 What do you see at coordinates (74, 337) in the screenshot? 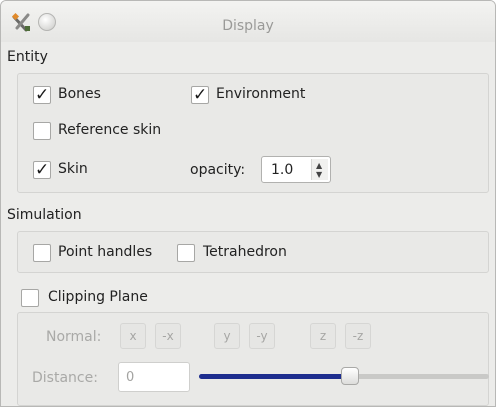
I see `normal-label: Normal:` at bounding box center [74, 337].